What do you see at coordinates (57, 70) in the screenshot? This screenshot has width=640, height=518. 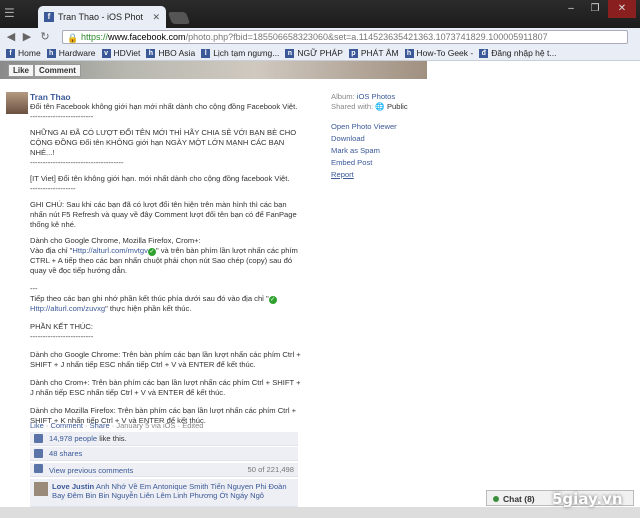 I see `comment-button: Comment` at bounding box center [57, 70].